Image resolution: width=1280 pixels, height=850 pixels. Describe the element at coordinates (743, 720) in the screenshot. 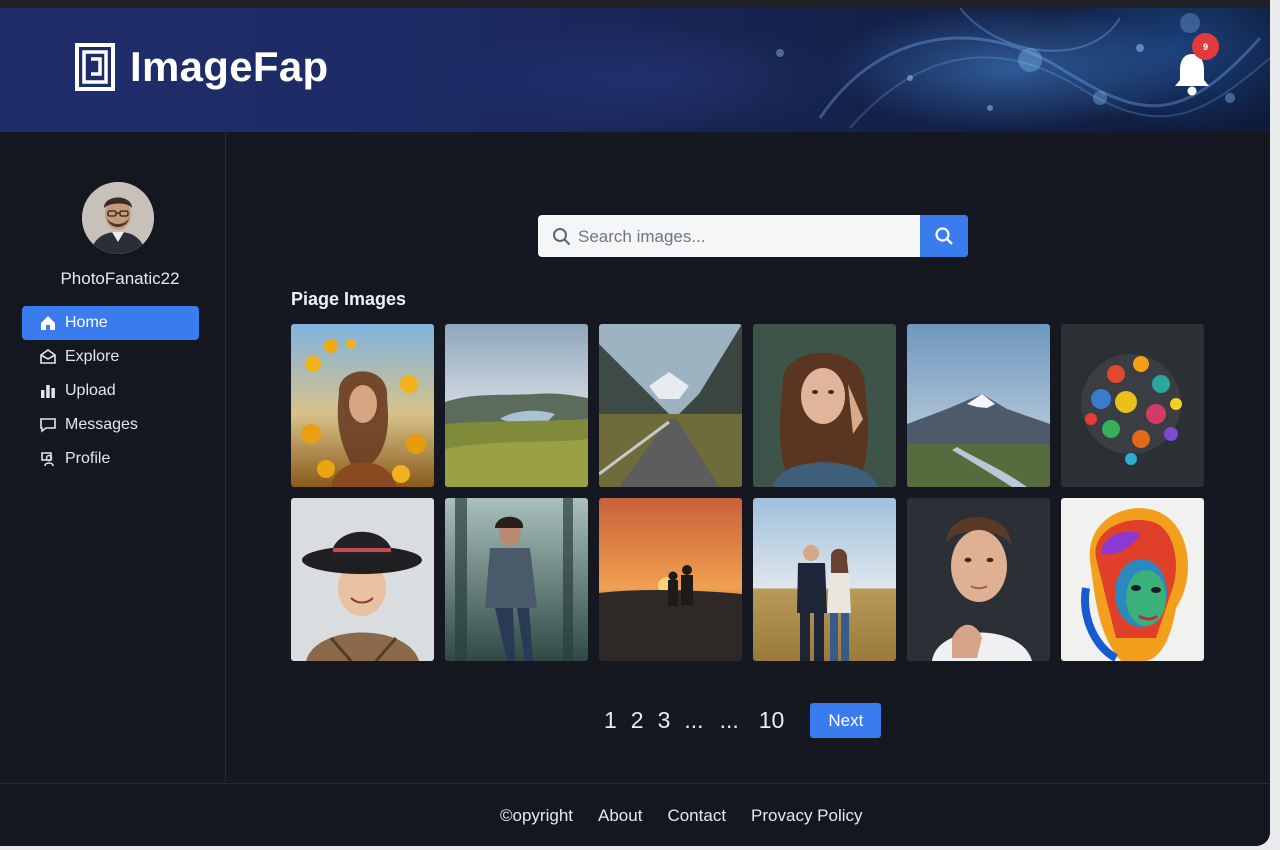

I see `pagination: 1 2 3 ... ... 10 Next` at that location.